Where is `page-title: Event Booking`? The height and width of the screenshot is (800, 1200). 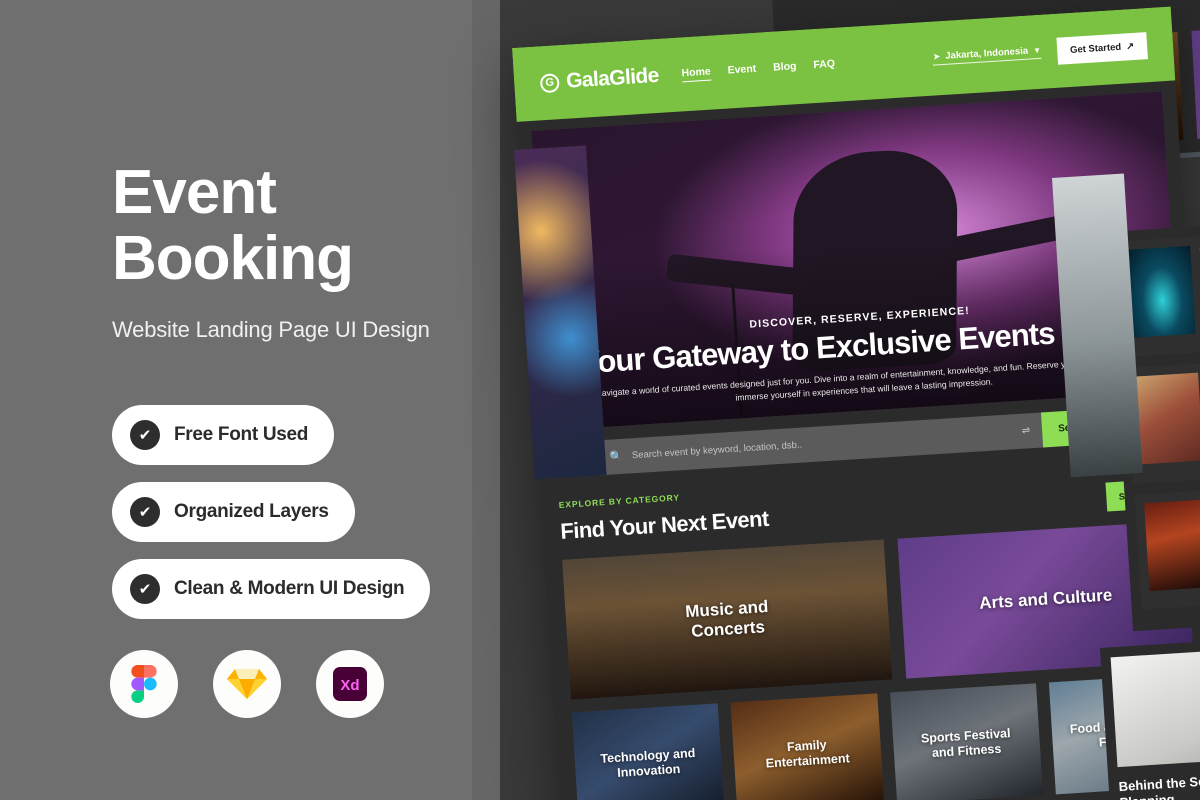 page-title: Event Booking is located at coordinates (292, 226).